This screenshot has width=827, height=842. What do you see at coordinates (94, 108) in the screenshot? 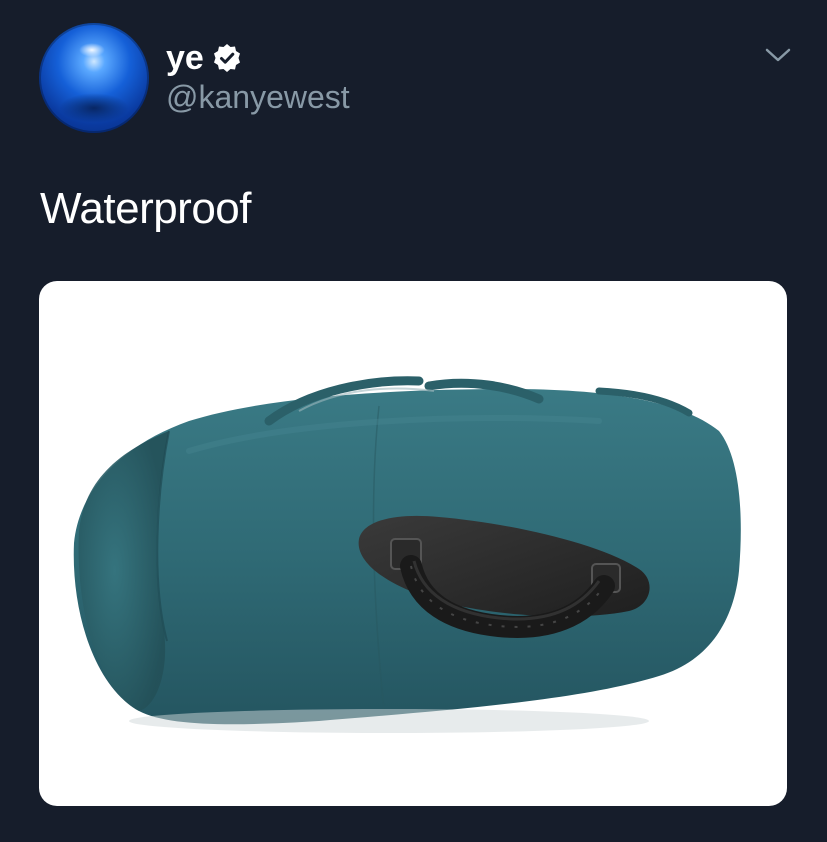
I see `avatar-shadow` at bounding box center [94, 108].